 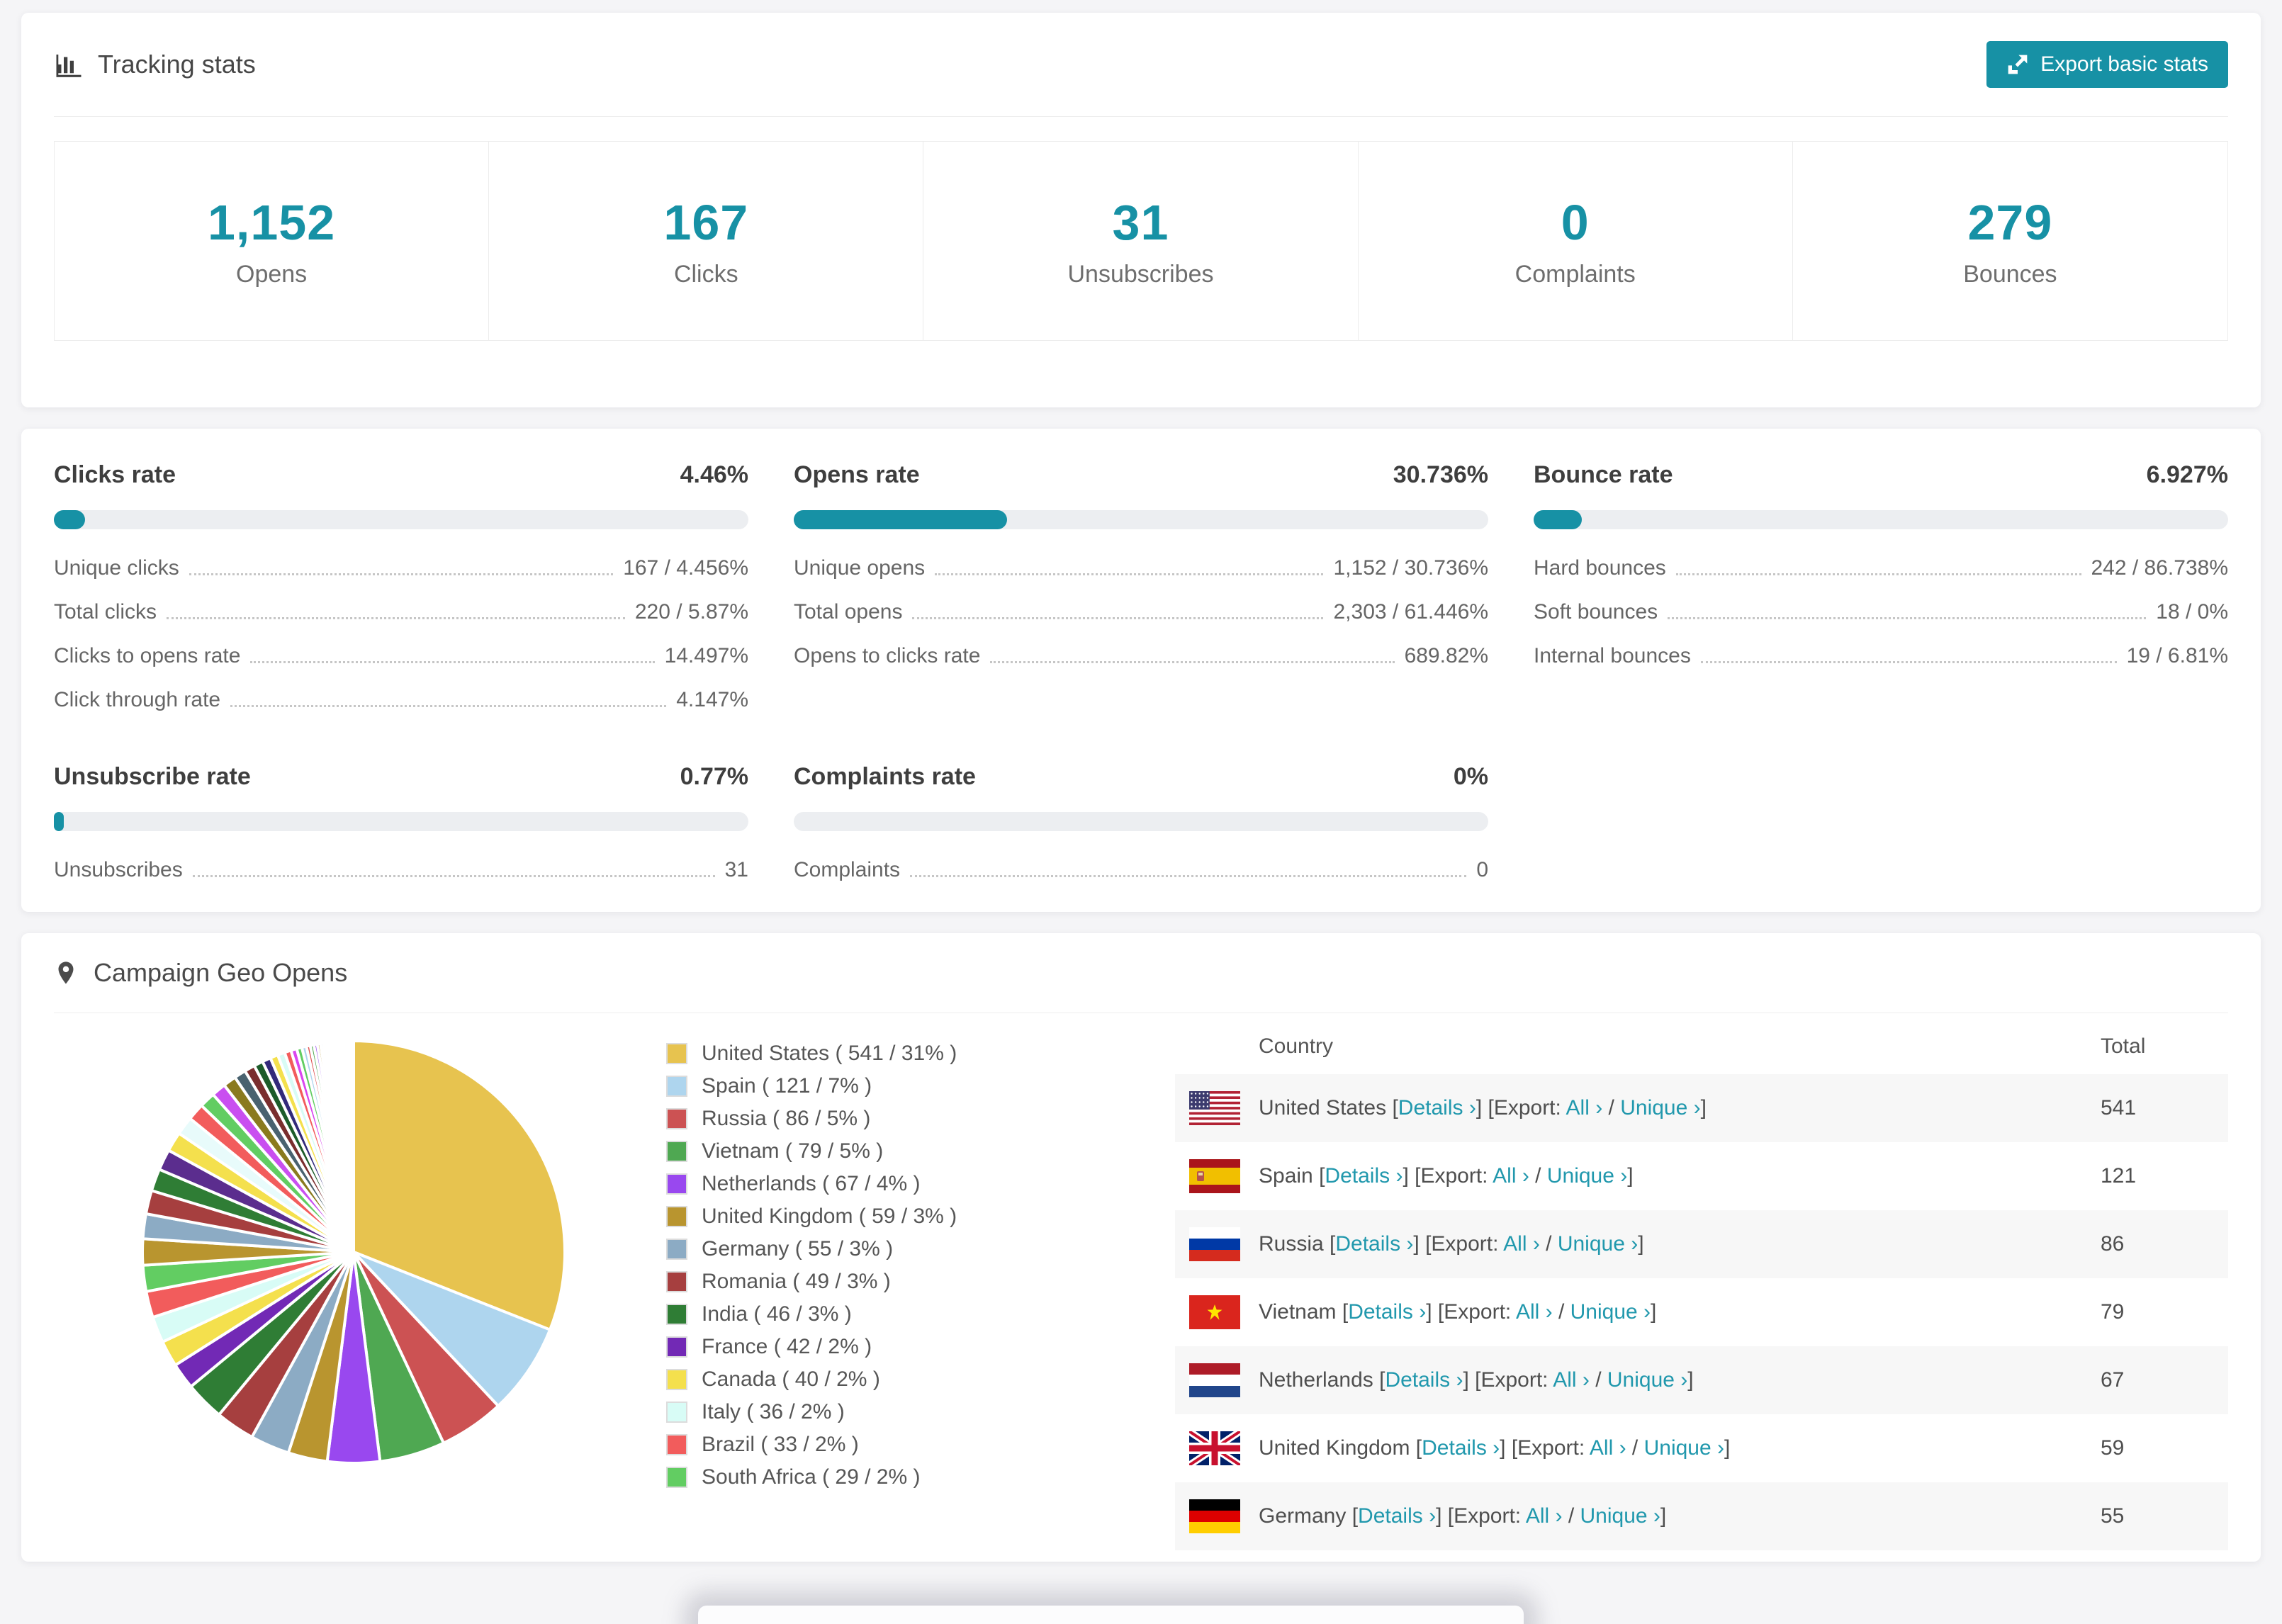 I want to click on clicks-rate-progress-fill, so click(x=69, y=519).